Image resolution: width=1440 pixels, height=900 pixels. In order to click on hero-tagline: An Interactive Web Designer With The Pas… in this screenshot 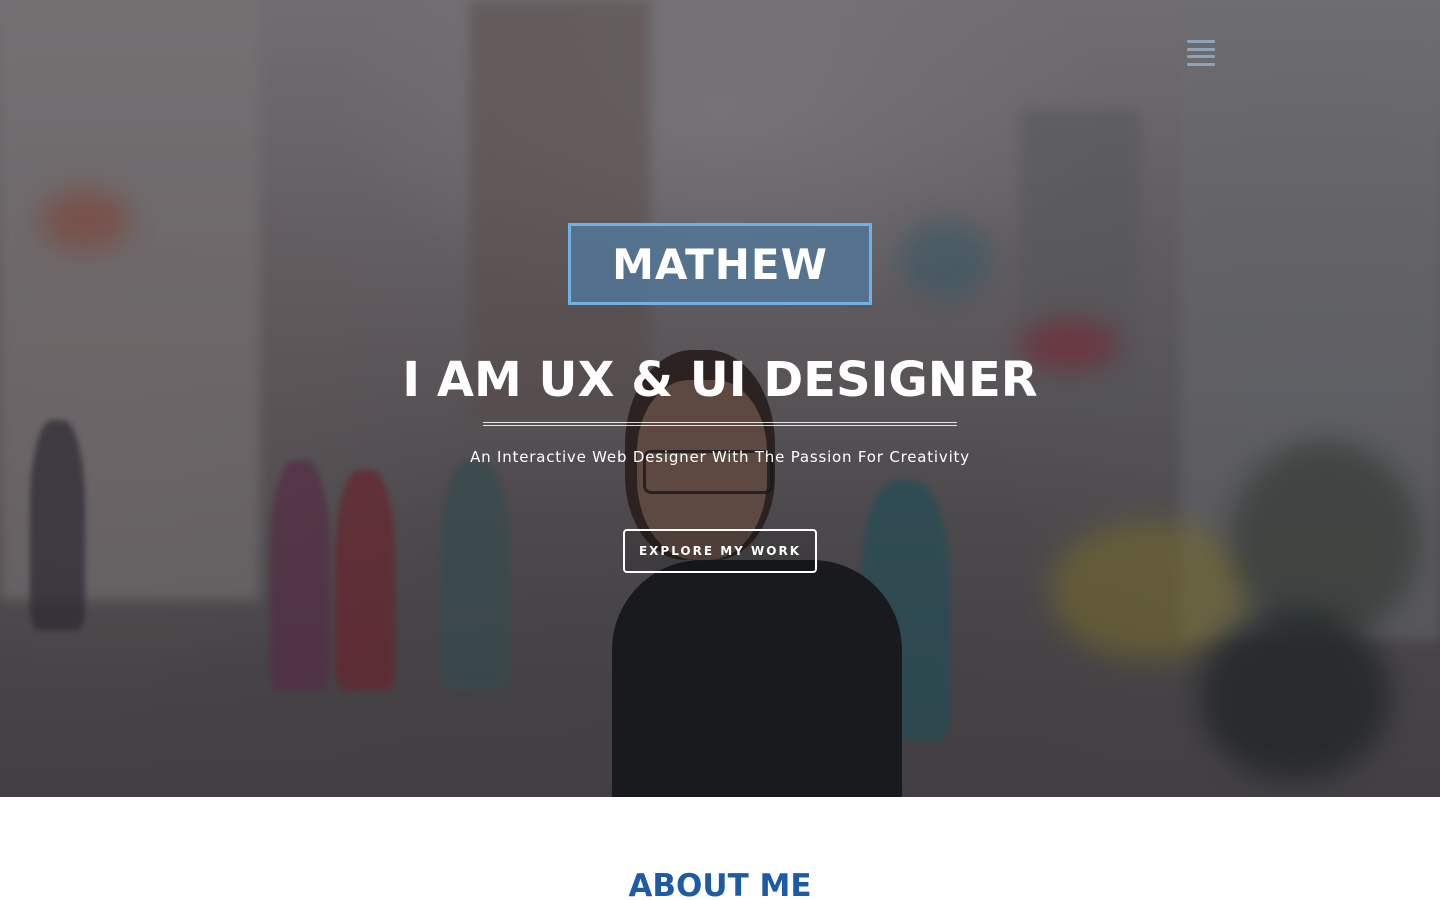, I will do `click(720, 457)`.